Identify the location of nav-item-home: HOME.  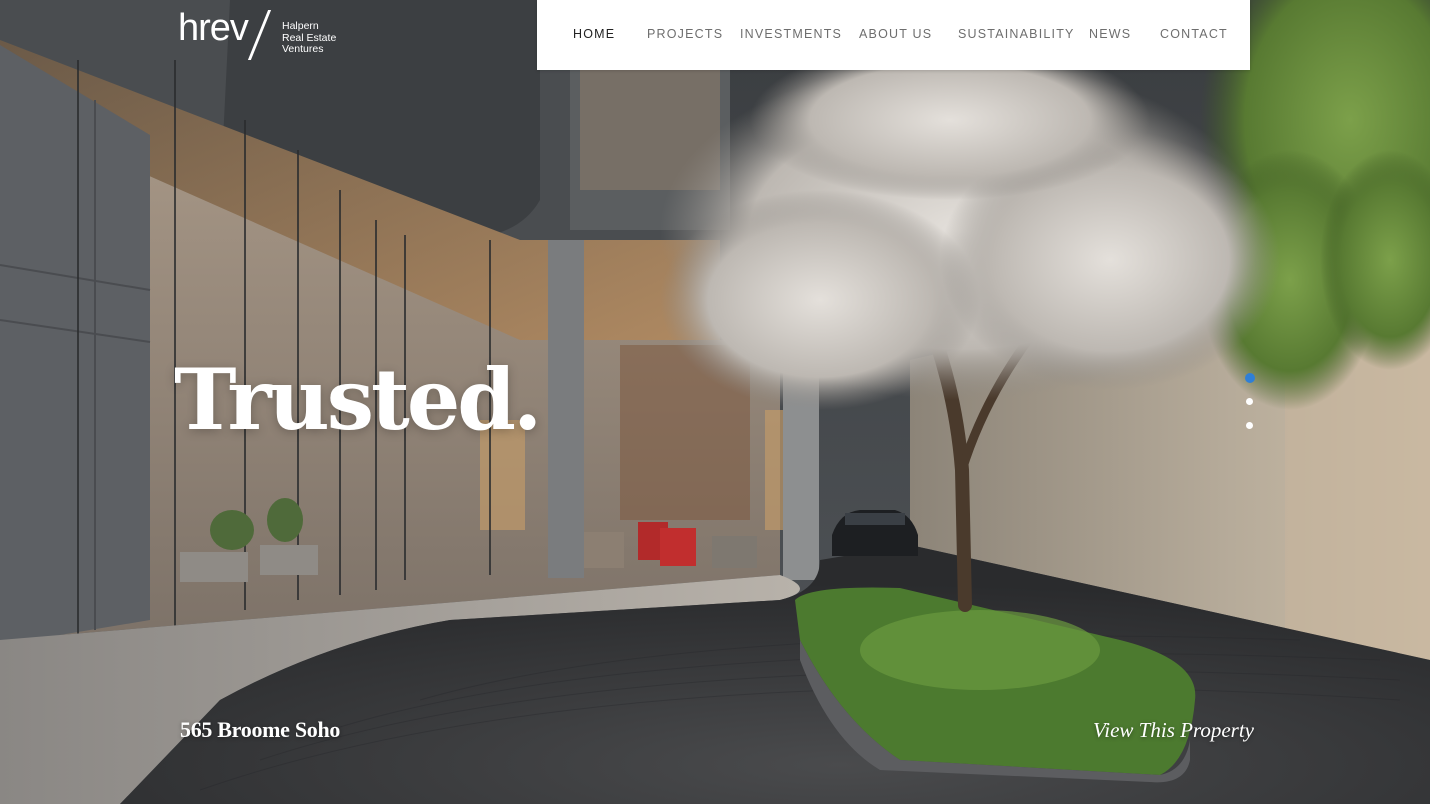
(594, 34).